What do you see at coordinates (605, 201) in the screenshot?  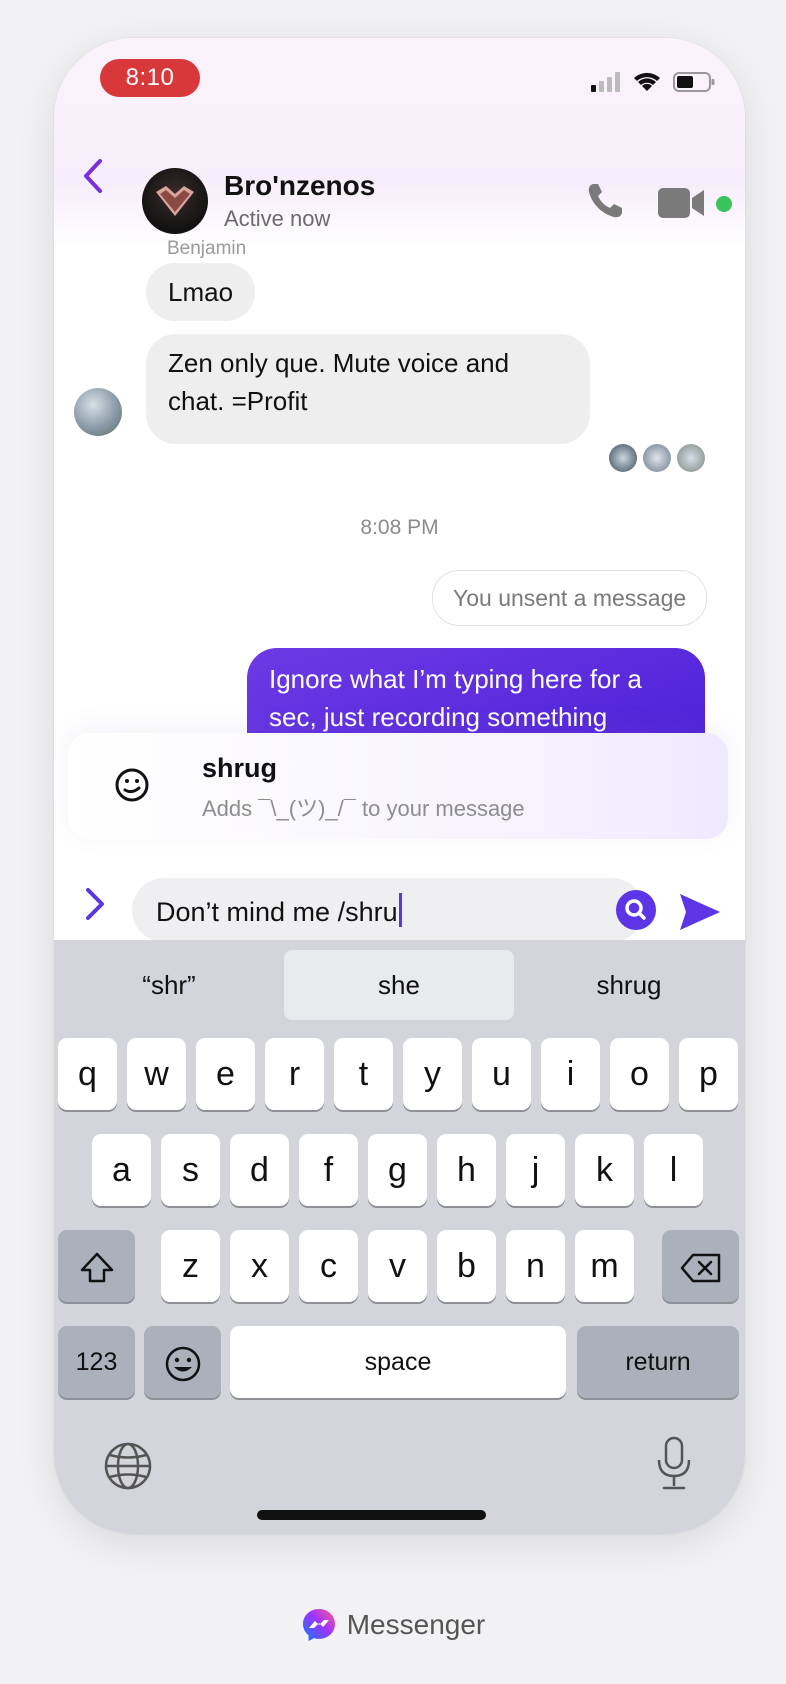 I see `phone-call-icon` at bounding box center [605, 201].